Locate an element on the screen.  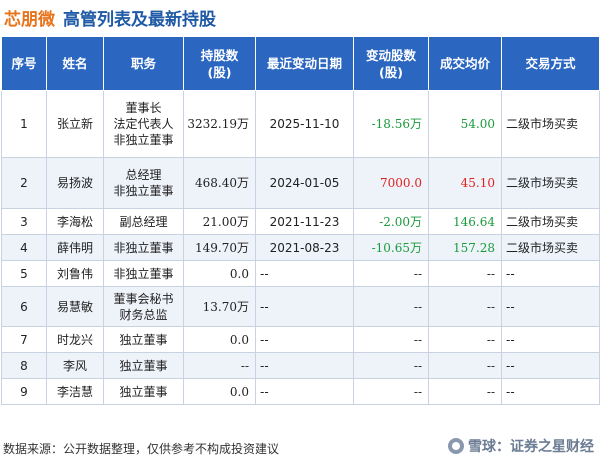
cell-name: 易慧敏 is located at coordinates (75, 306).